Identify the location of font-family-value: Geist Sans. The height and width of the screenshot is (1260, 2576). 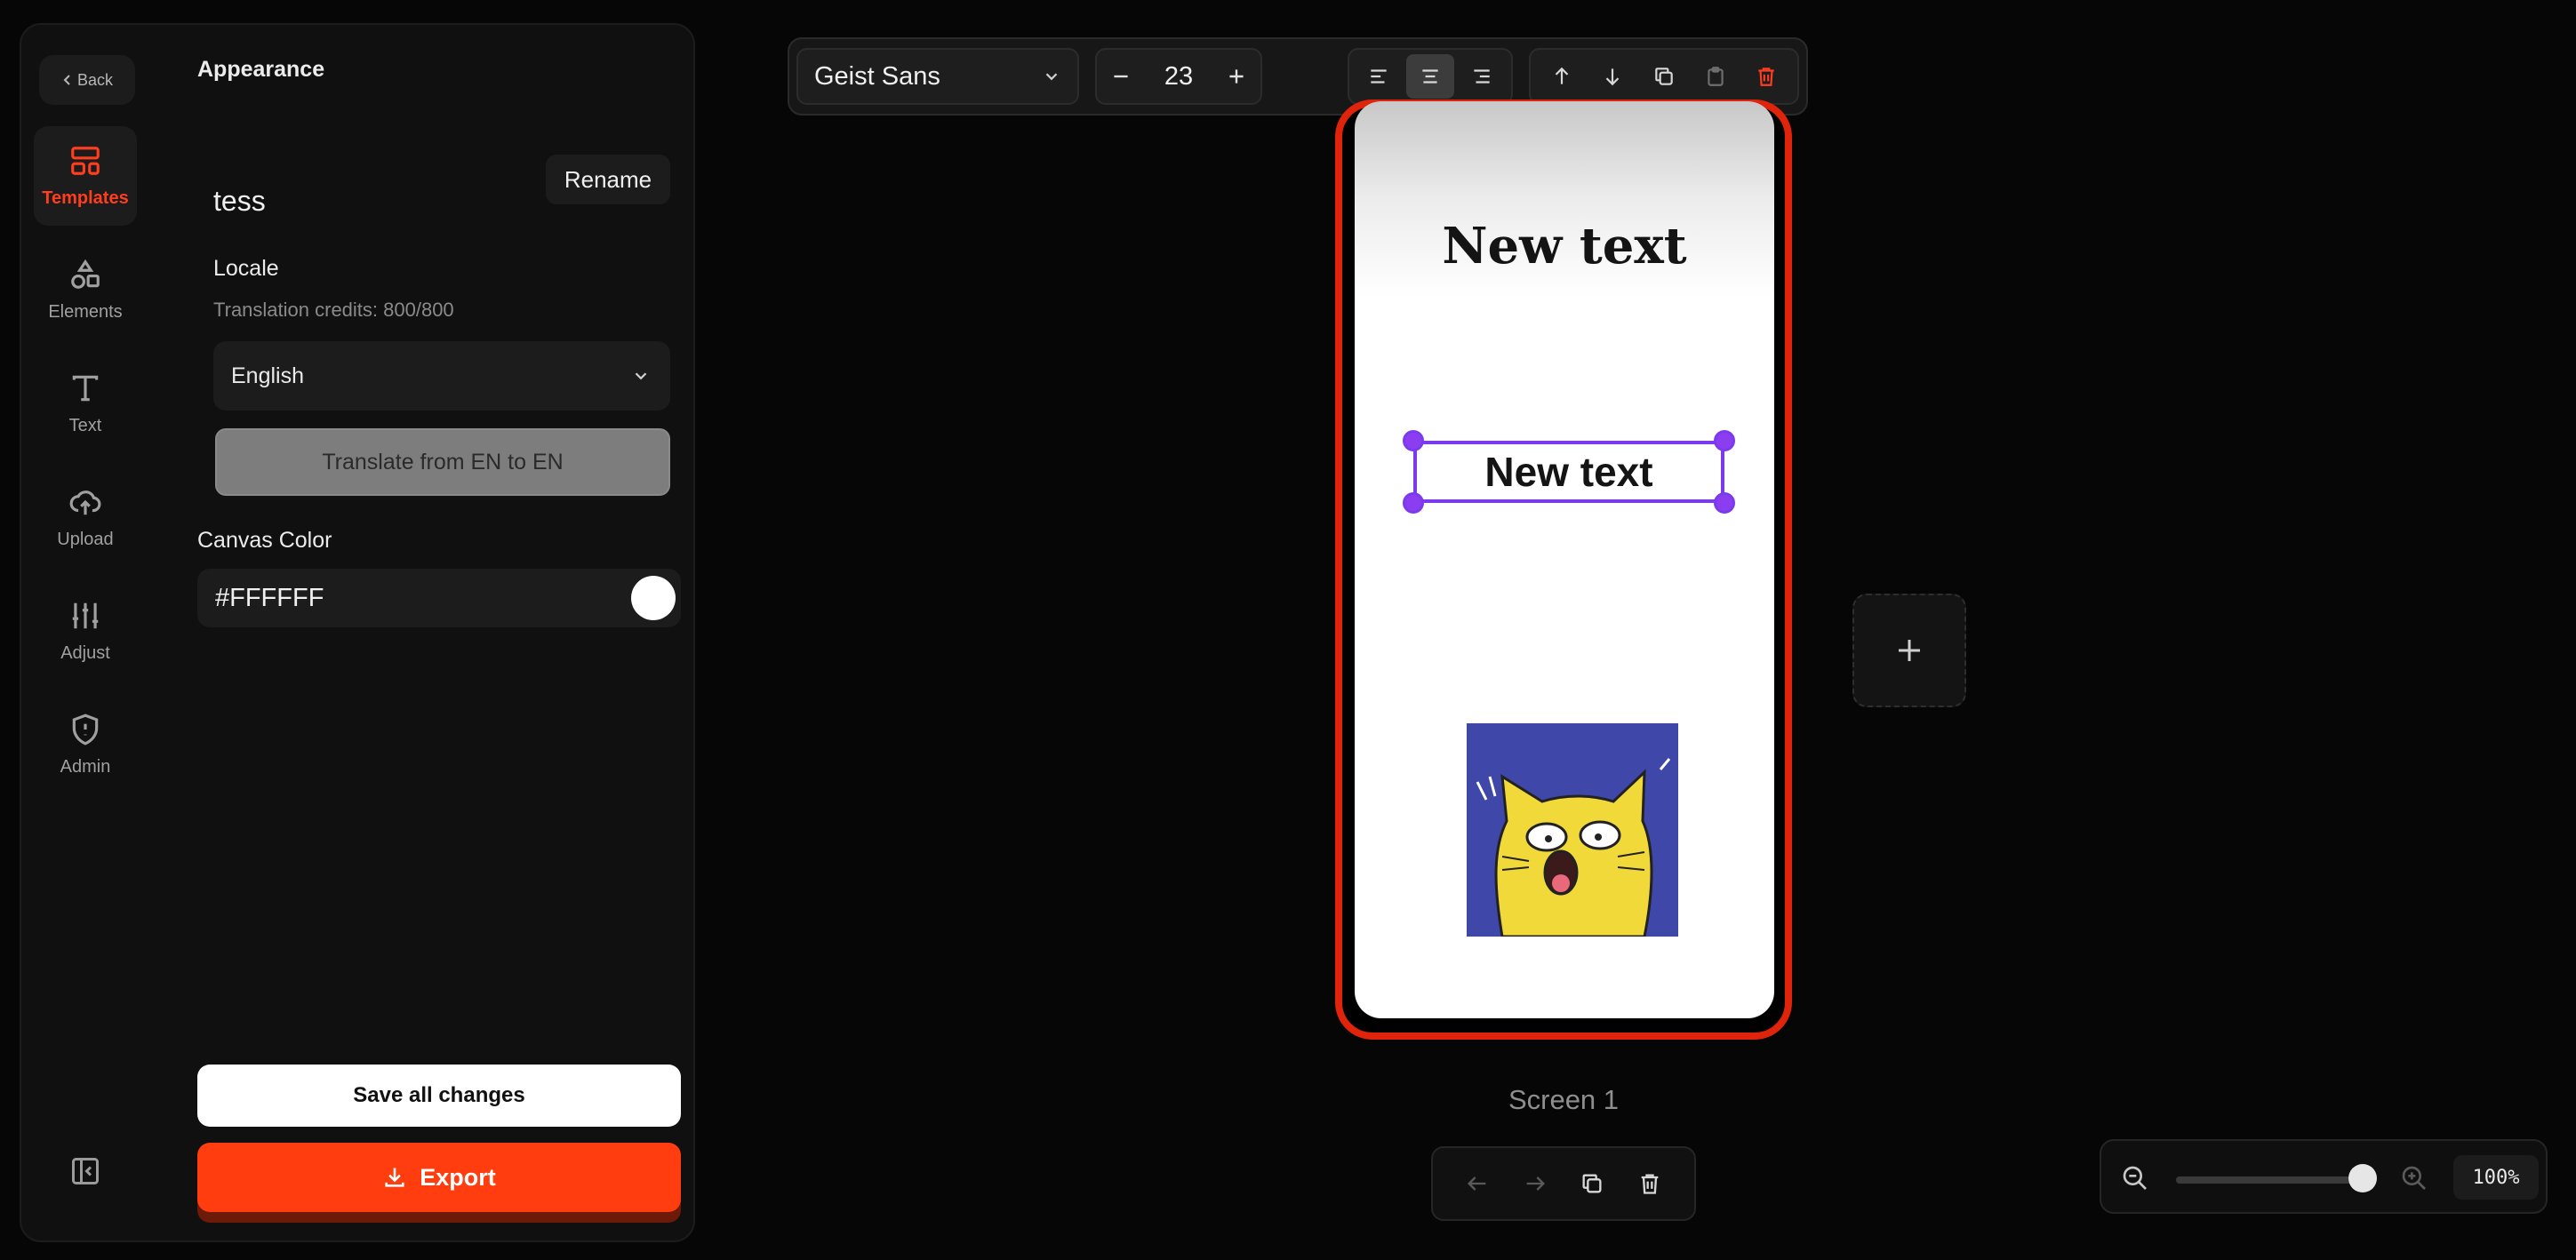
(877, 76).